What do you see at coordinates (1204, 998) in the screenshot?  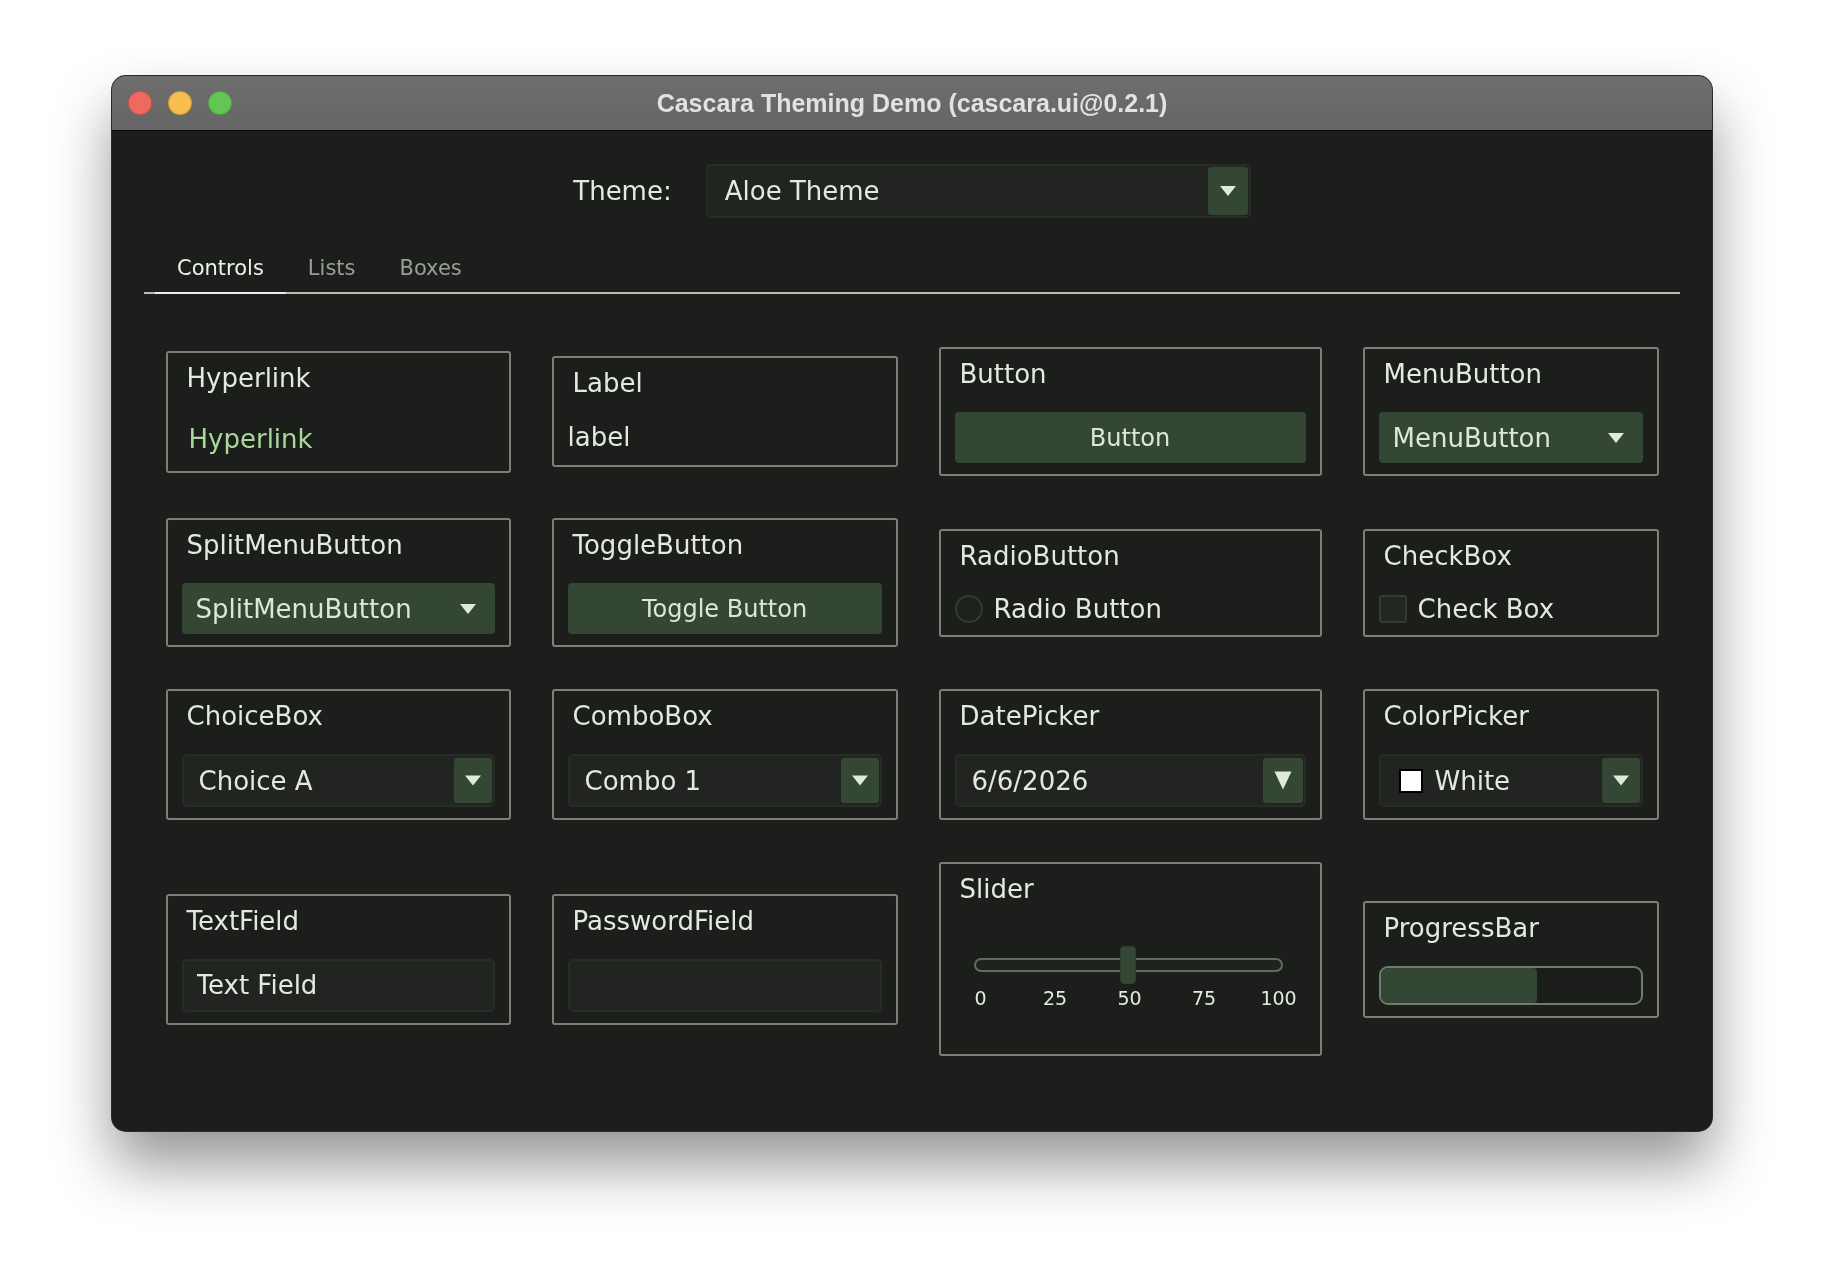 I see `slider-tick-label: 75` at bounding box center [1204, 998].